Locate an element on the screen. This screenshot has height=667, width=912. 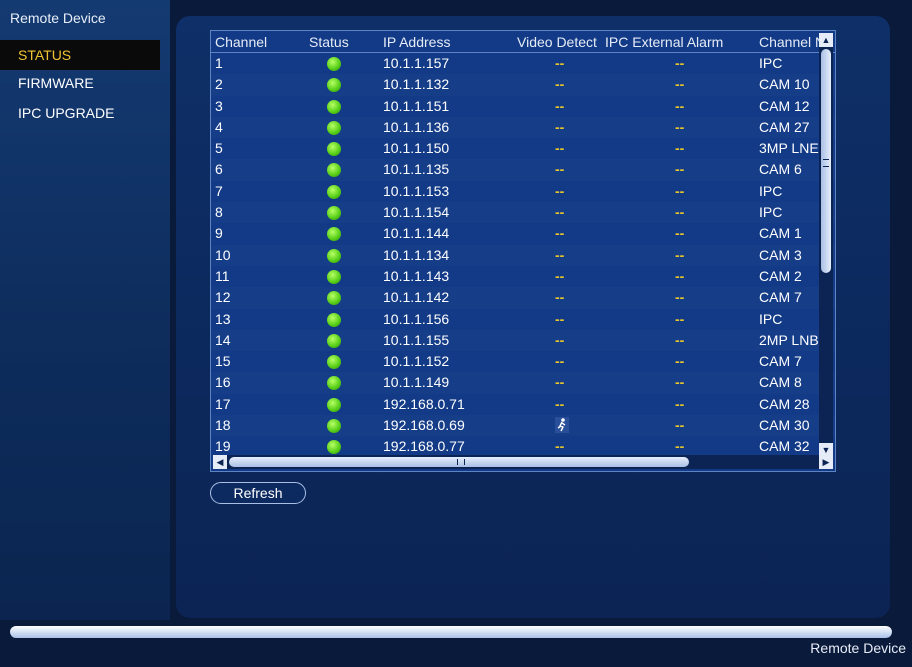
column-header-channel: Channel is located at coordinates (241, 42).